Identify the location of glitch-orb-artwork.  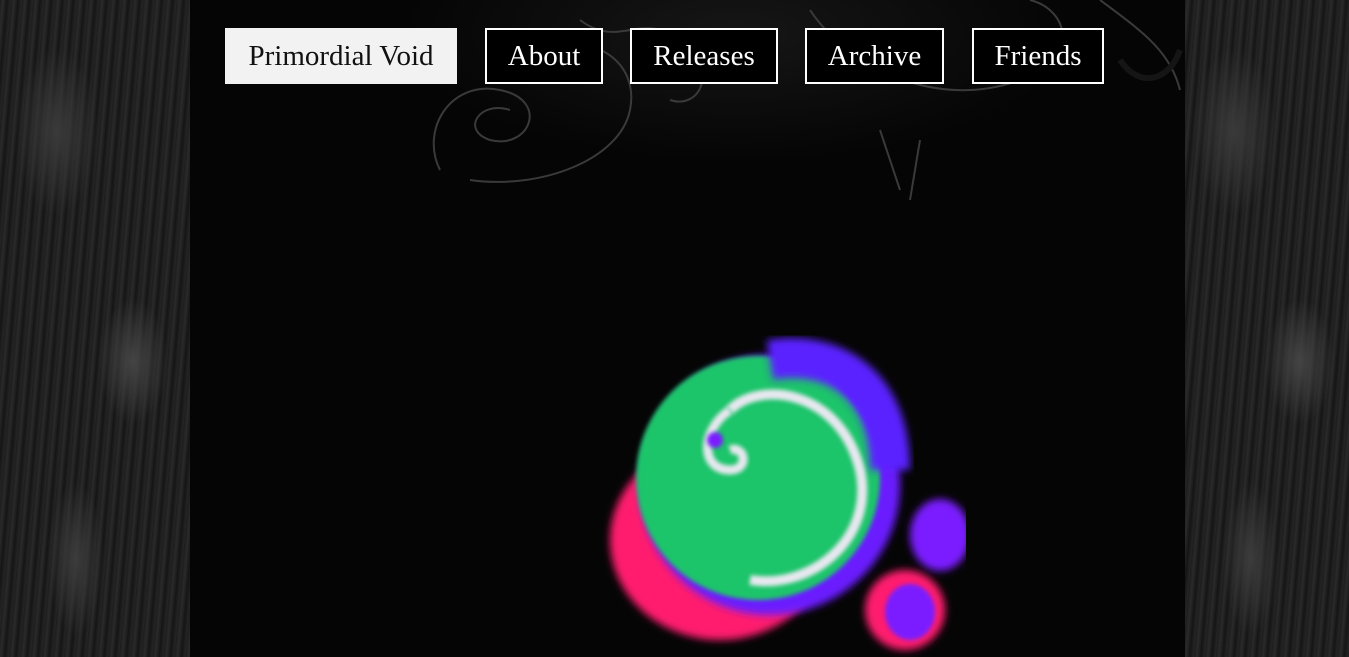
(800, 497).